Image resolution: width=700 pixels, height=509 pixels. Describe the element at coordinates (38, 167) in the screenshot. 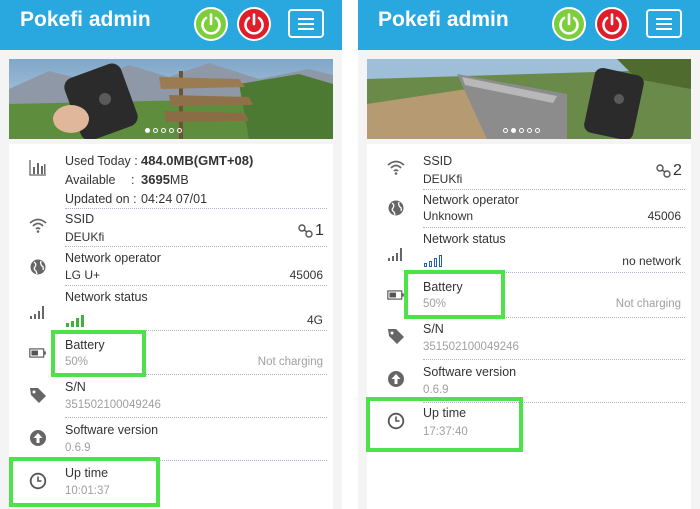

I see `bar-chart-icon` at that location.